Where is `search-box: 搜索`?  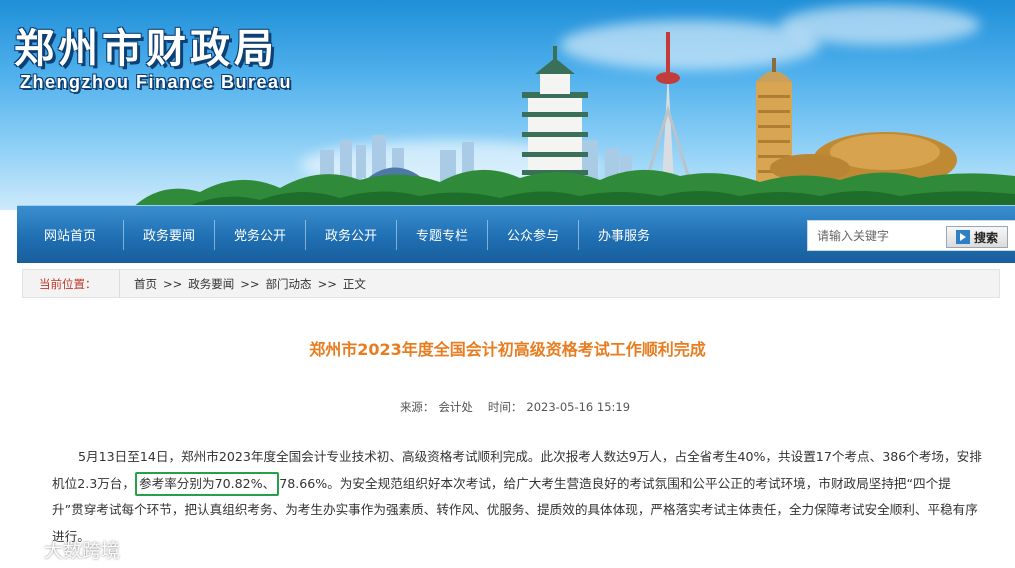
search-box: 搜索 is located at coordinates (911, 235).